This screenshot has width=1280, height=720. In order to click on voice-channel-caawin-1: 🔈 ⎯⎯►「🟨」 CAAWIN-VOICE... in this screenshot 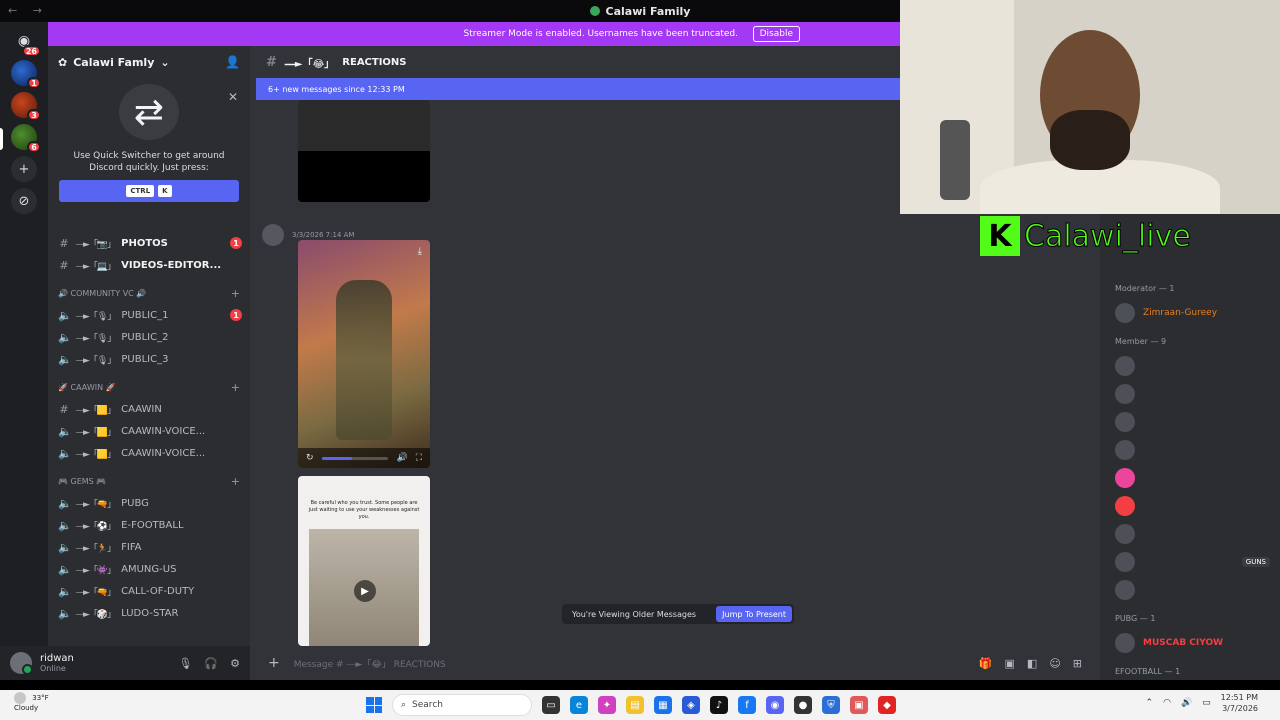, I will do `click(149, 431)`.